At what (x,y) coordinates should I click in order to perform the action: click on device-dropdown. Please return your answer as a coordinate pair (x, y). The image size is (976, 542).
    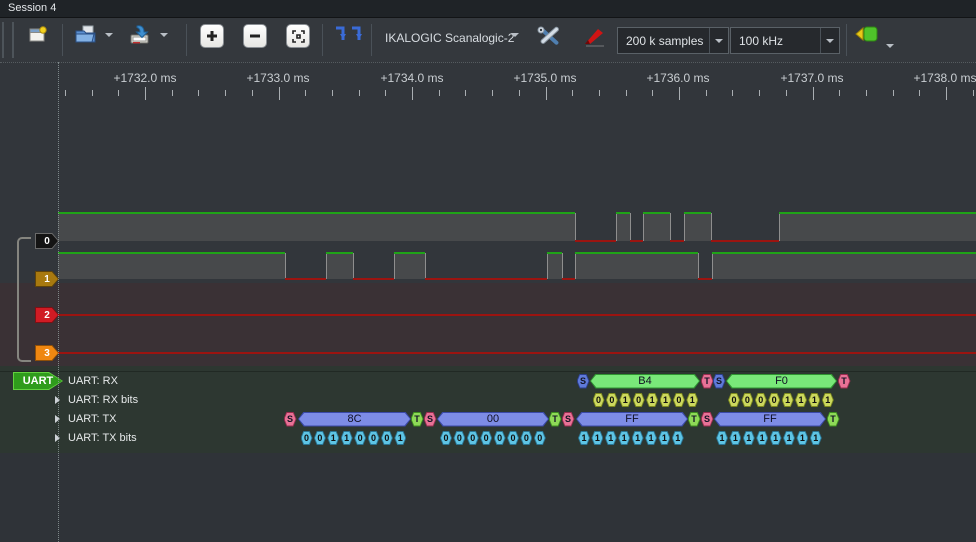
    Looking at the image, I should click on (515, 35).